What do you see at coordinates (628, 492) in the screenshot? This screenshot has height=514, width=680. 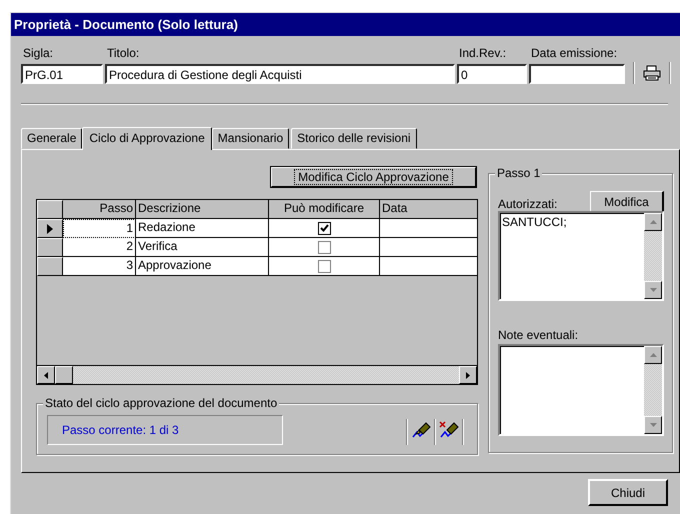 I see `close-button: Chiudi` at bounding box center [628, 492].